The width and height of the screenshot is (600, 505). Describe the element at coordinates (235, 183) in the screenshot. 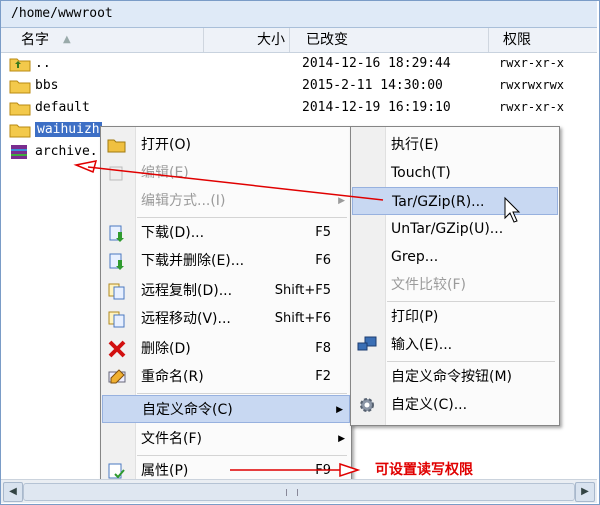

I see `annotation-arrow` at that location.